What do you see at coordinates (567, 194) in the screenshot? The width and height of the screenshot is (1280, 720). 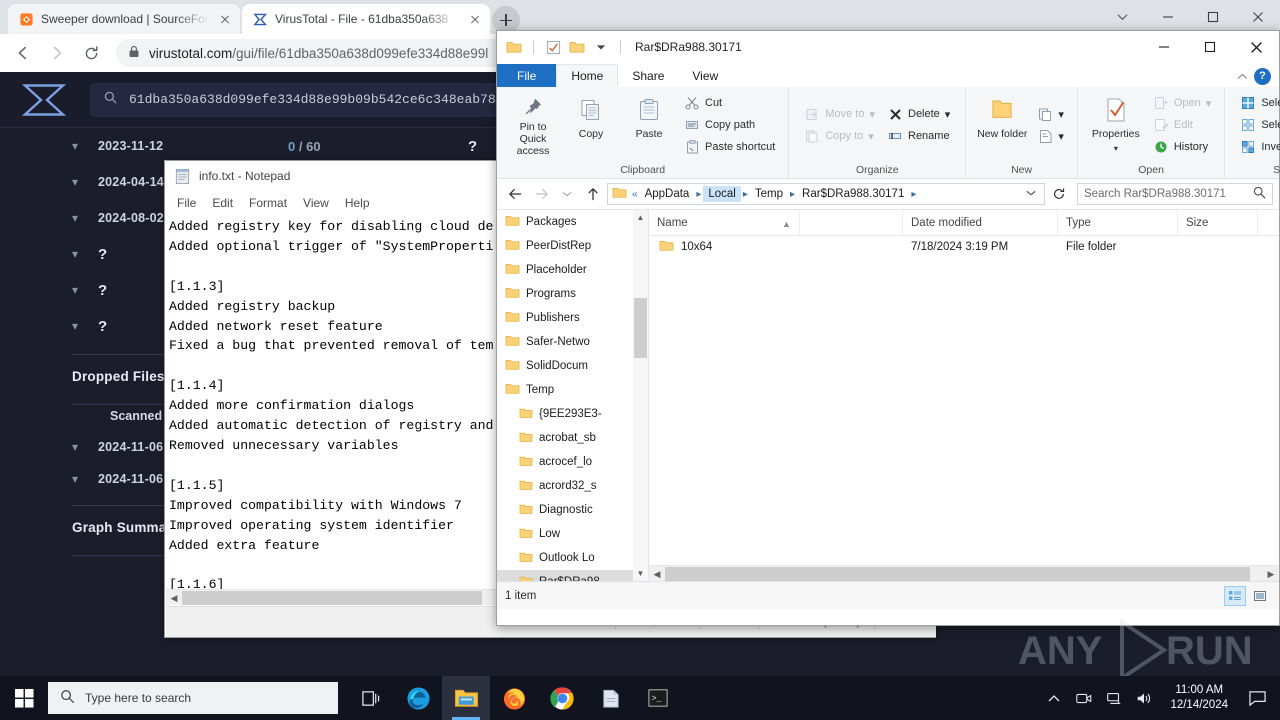 I see `recent-locations-chevron-down-icon` at bounding box center [567, 194].